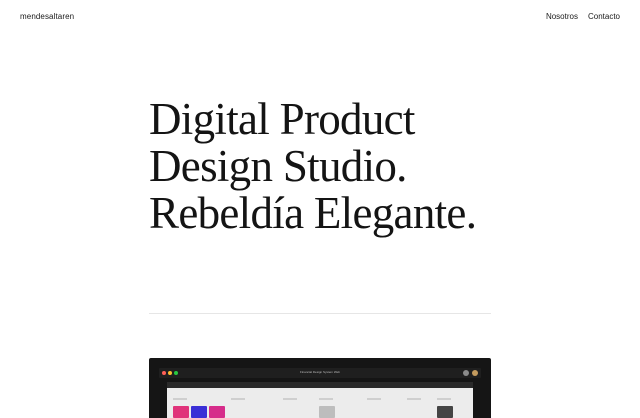 The width and height of the screenshot is (640, 418). I want to click on preview-canvas, so click(320, 400).